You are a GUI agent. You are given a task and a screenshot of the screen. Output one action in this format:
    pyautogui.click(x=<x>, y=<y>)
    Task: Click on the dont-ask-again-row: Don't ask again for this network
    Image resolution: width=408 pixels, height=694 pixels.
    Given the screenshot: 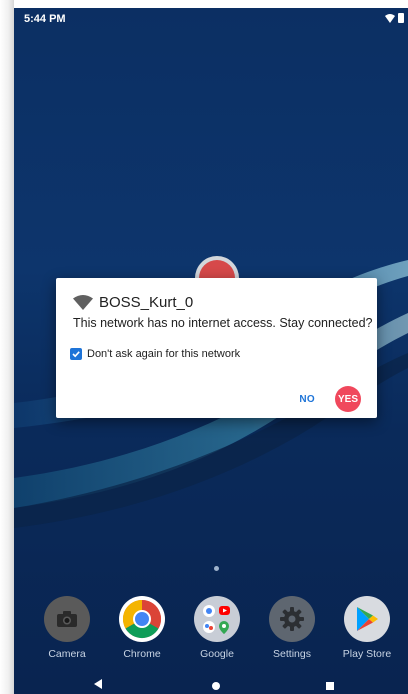 What is the action you would take?
    pyautogui.click(x=155, y=354)
    